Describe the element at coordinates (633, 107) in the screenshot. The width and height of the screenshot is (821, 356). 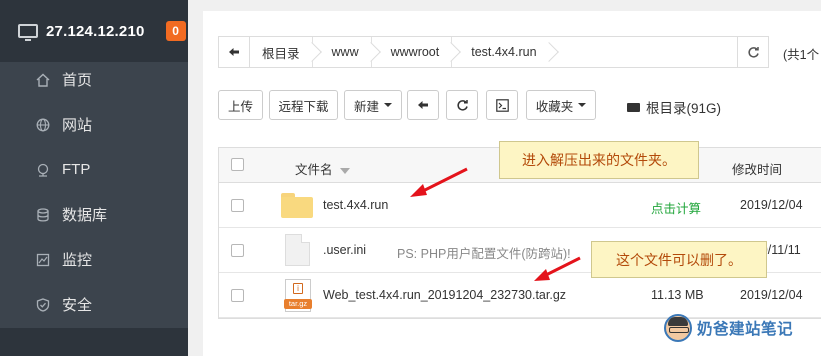
I see `disk-icon` at that location.